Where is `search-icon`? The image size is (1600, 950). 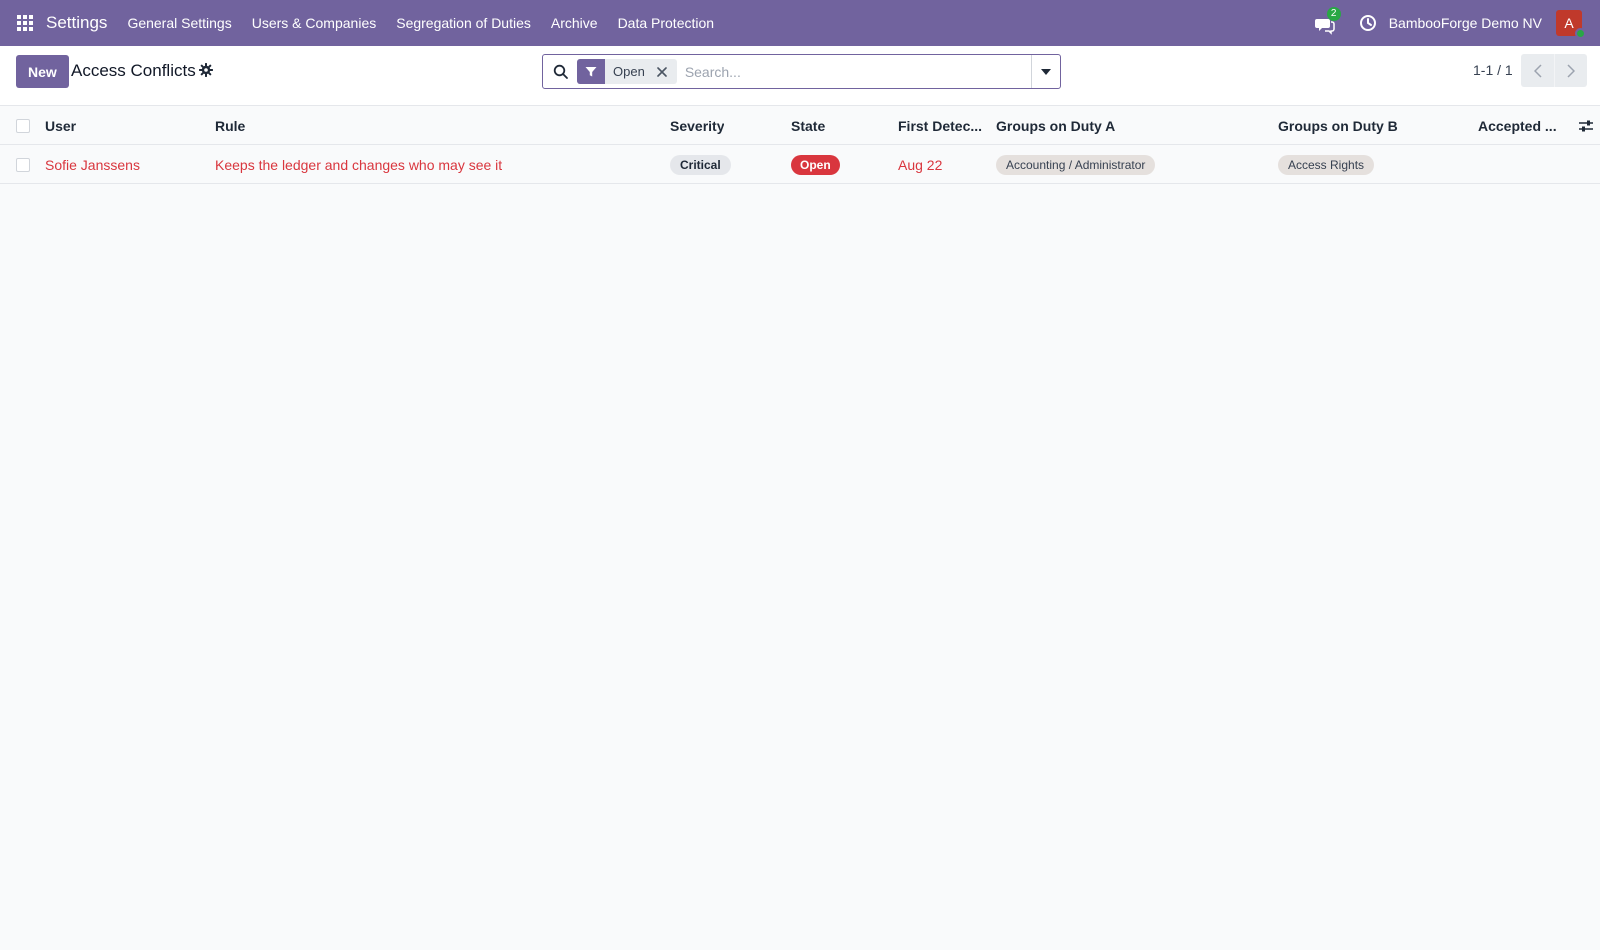 search-icon is located at coordinates (561, 72).